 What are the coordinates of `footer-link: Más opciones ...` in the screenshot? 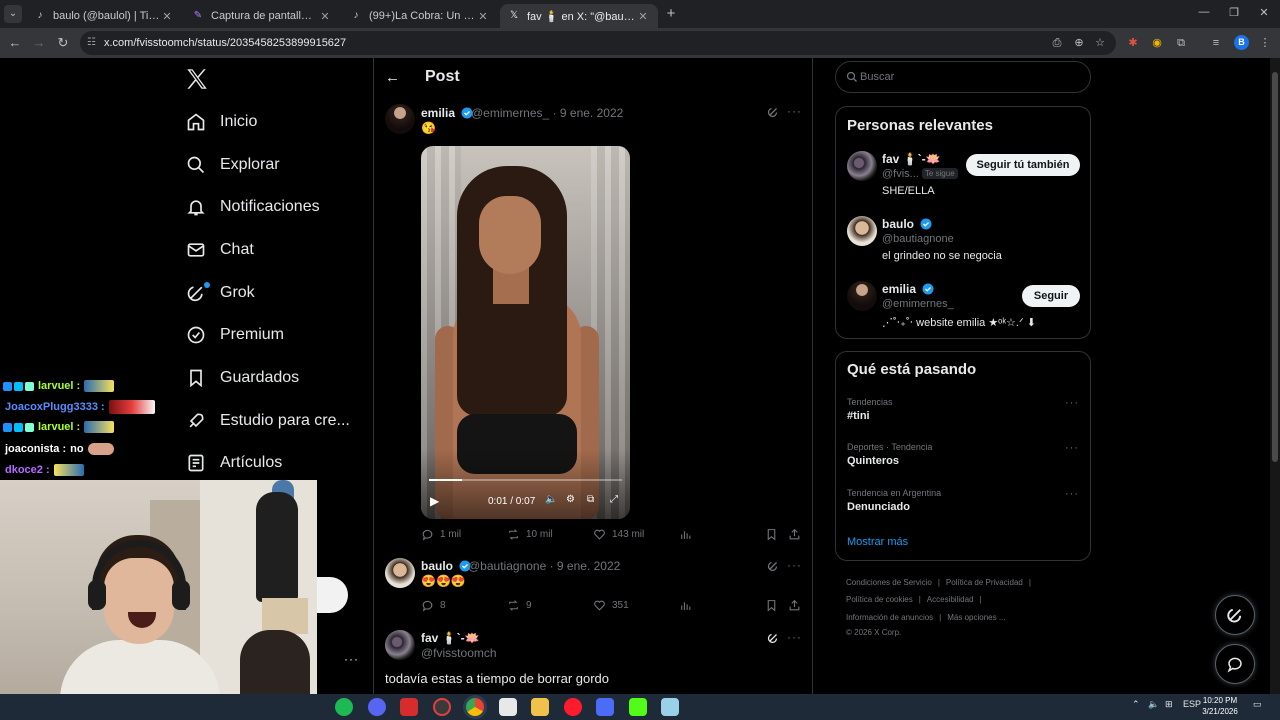 It's located at (976, 617).